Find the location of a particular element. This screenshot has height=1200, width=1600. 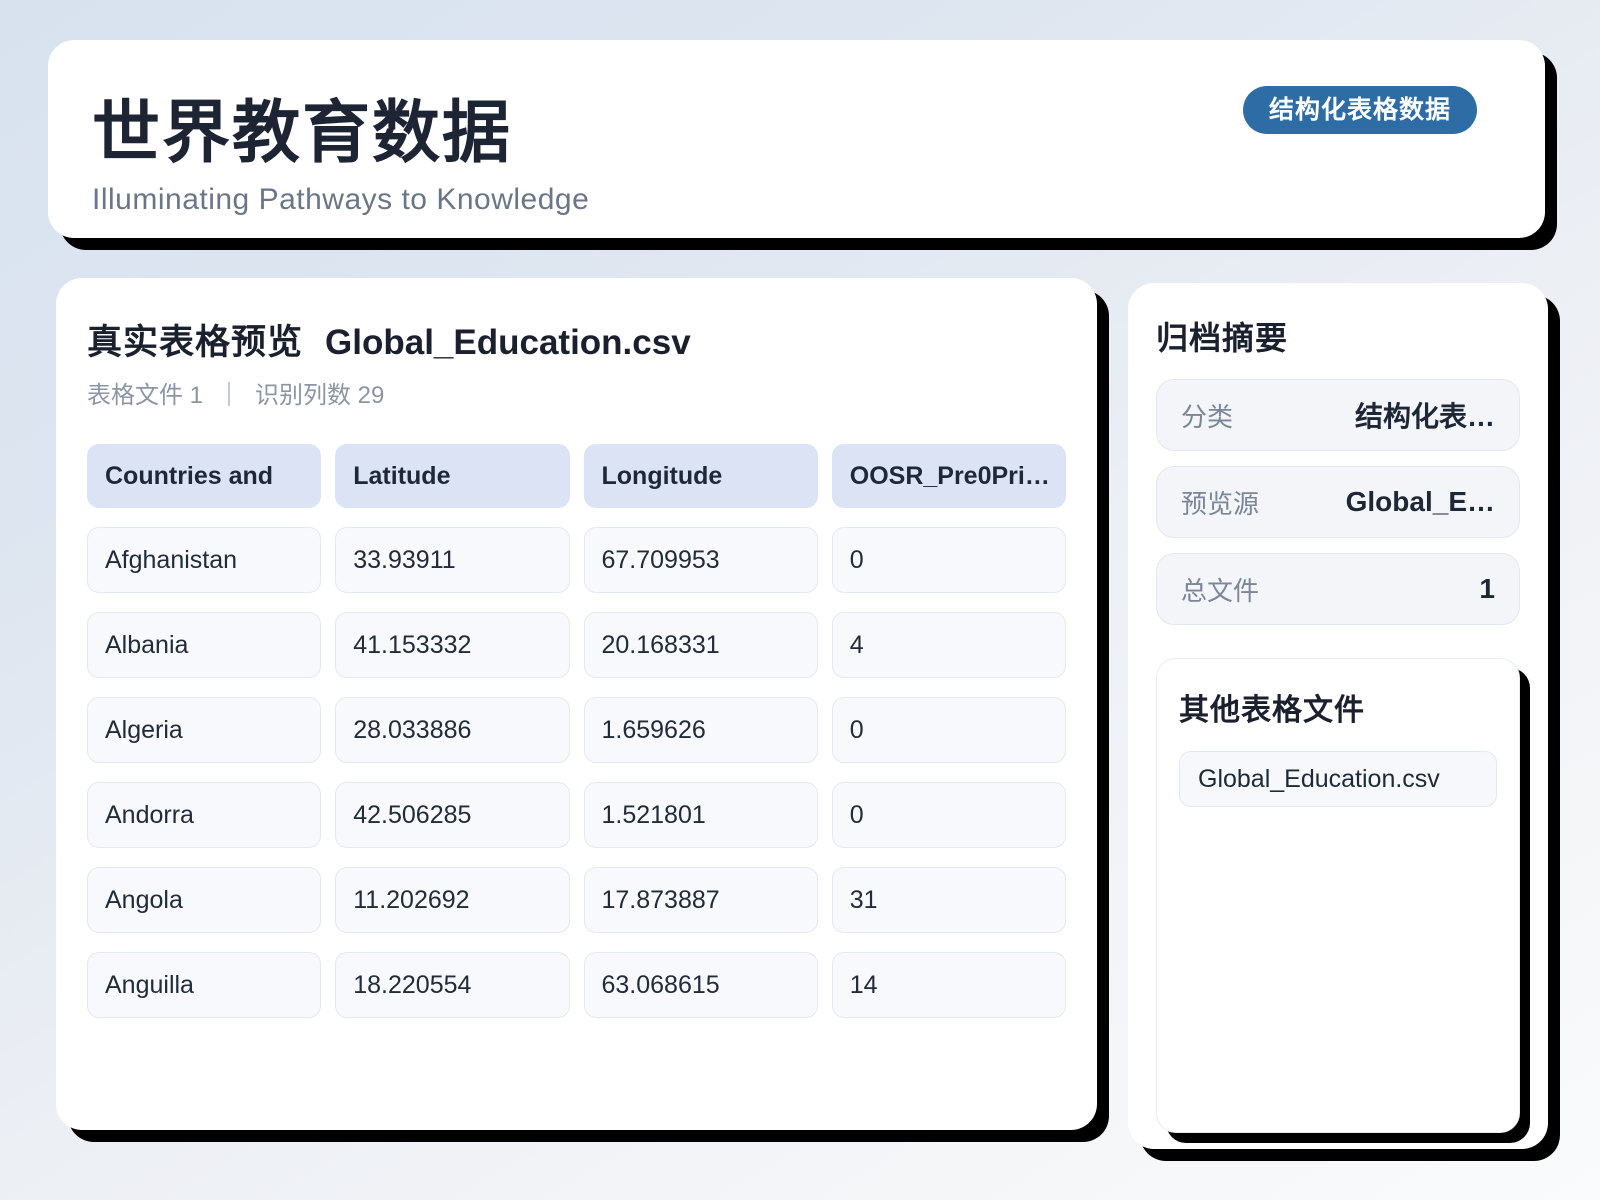

table-cell: Anguilla is located at coordinates (204, 985).